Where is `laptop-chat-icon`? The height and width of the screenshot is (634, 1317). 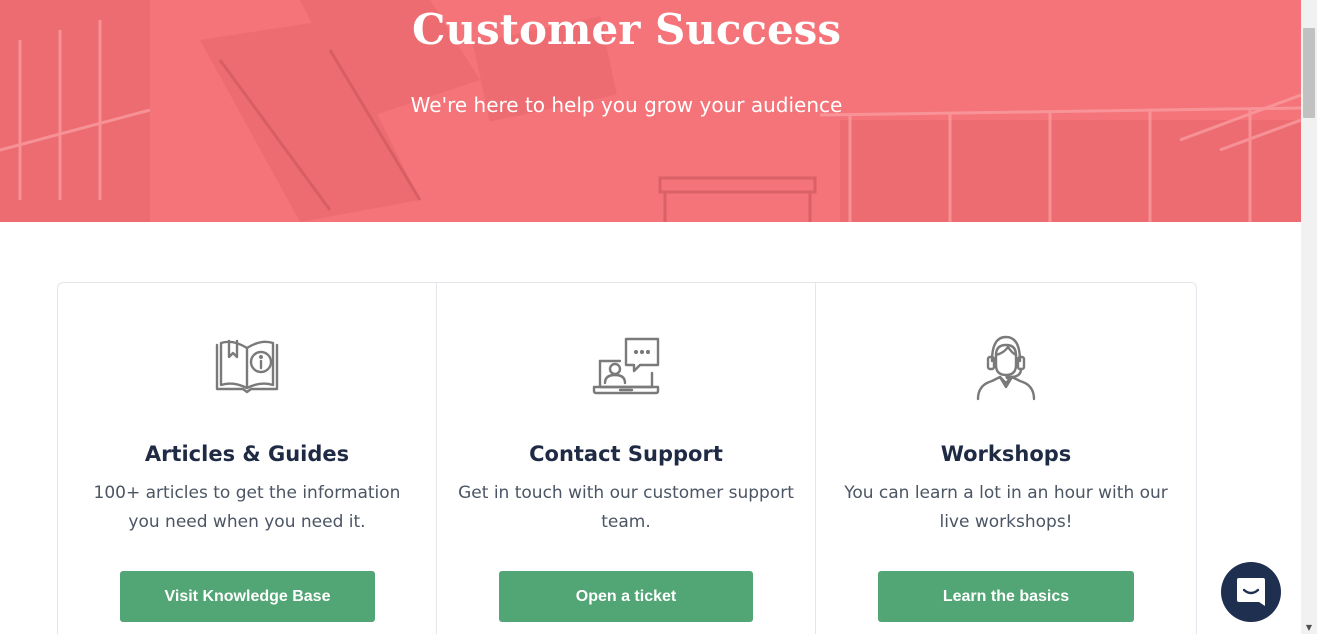
laptop-chat-icon is located at coordinates (626, 366).